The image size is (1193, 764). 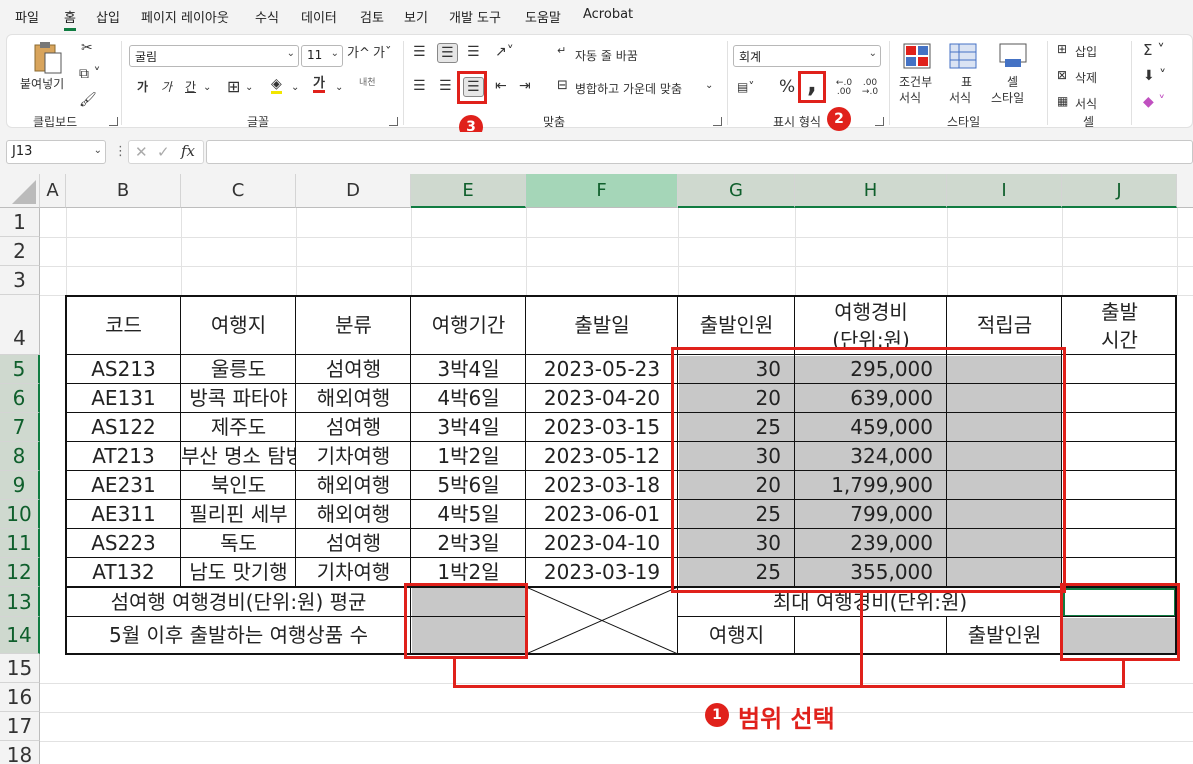 I want to click on grow-font-icon: 가^, so click(x=358, y=53).